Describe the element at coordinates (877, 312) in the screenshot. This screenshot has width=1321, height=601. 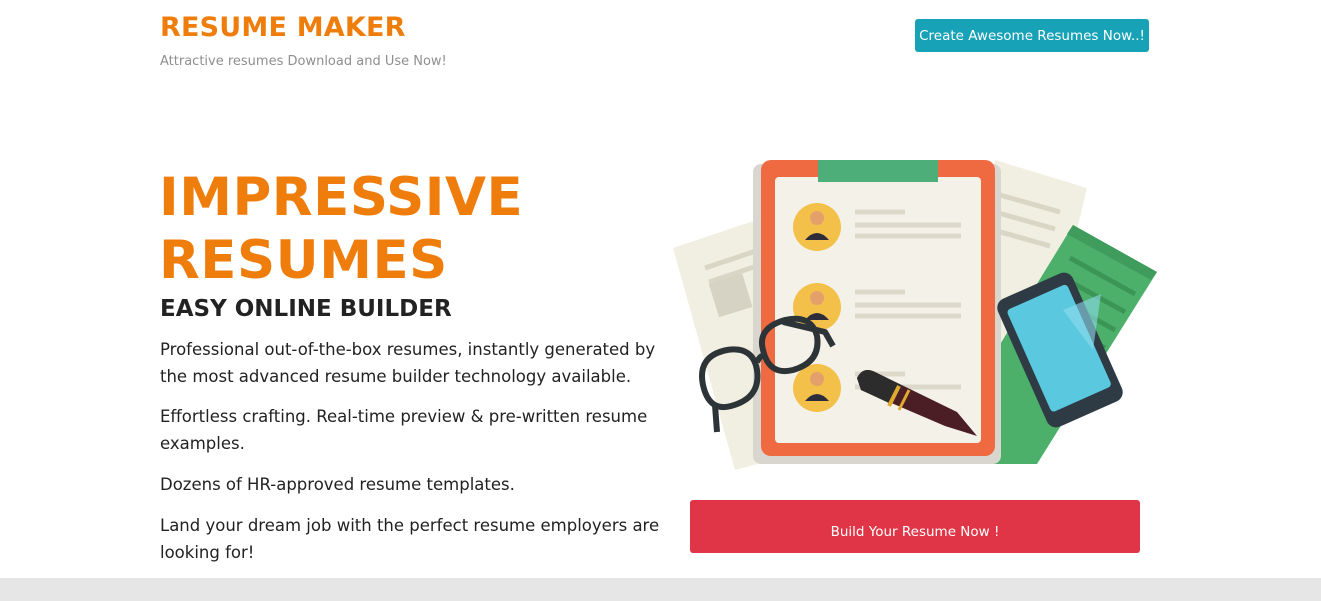
I see `clipboard` at that location.